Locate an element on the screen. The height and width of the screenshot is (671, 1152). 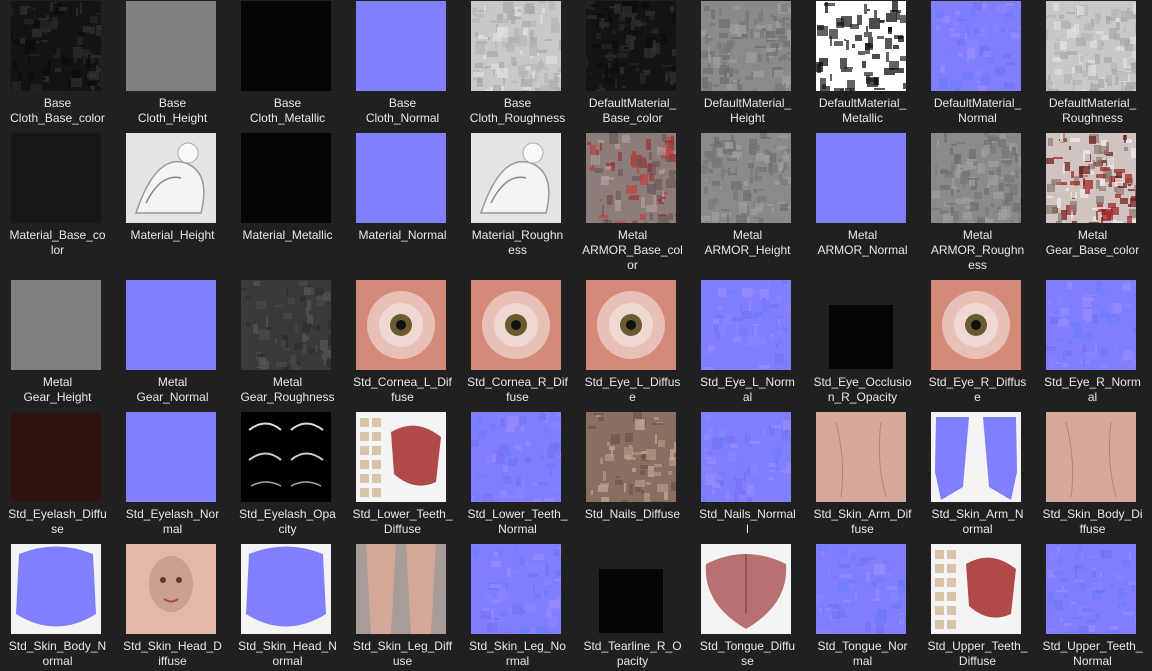
texture-file-name: Std_Upper_Teeth_ Normal is located at coordinates (1092, 653).